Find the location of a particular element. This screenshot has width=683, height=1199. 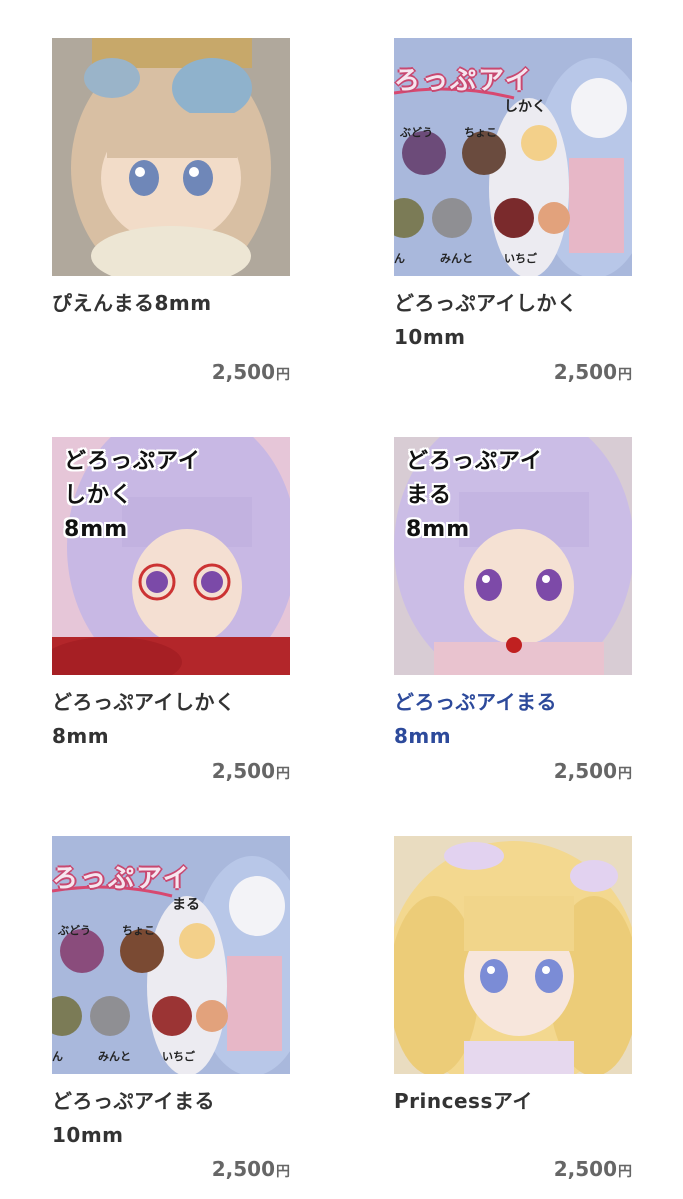

product-price-6: 2,500円 is located at coordinates (513, 1169).